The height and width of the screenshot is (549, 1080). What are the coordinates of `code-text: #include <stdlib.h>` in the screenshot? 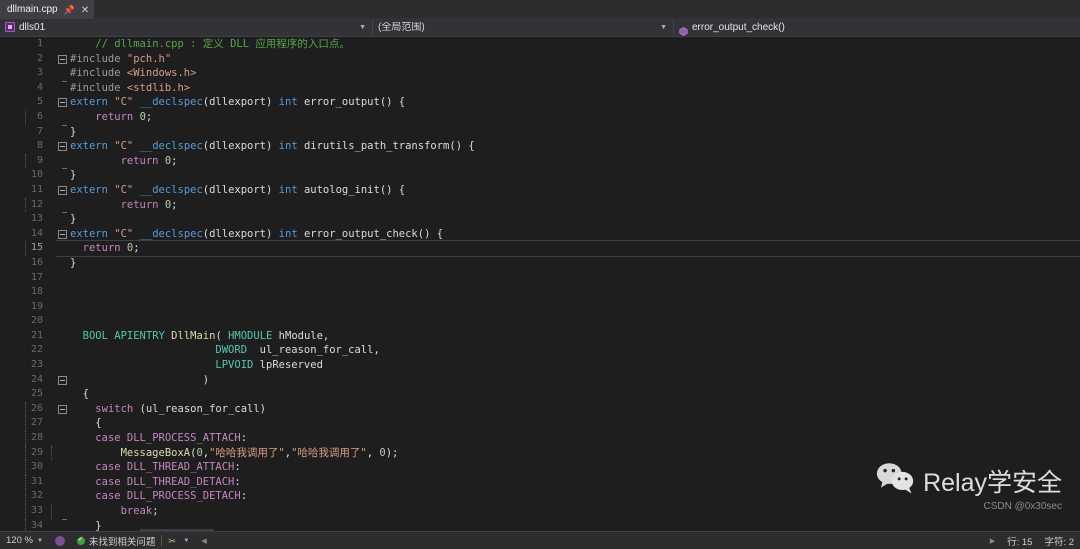 It's located at (575, 88).